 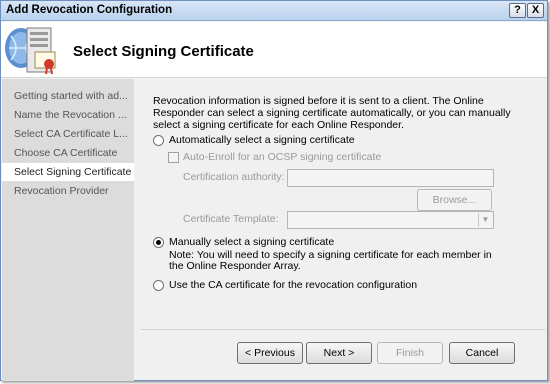 I want to click on certification-authority-label: Certification authority:, so click(x=234, y=177).